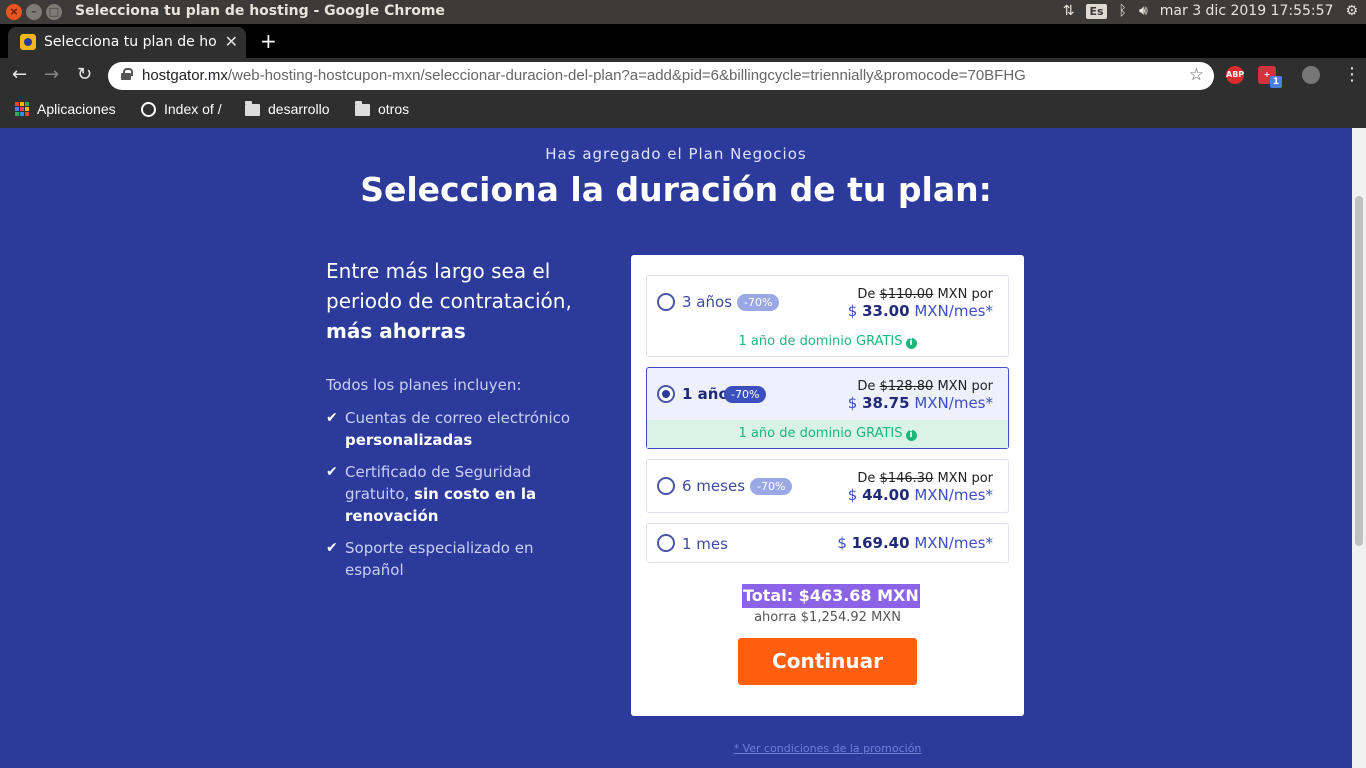  Describe the element at coordinates (676, 154) in the screenshot. I see `added-plan-text: Has agregado el Plan Negocios` at that location.